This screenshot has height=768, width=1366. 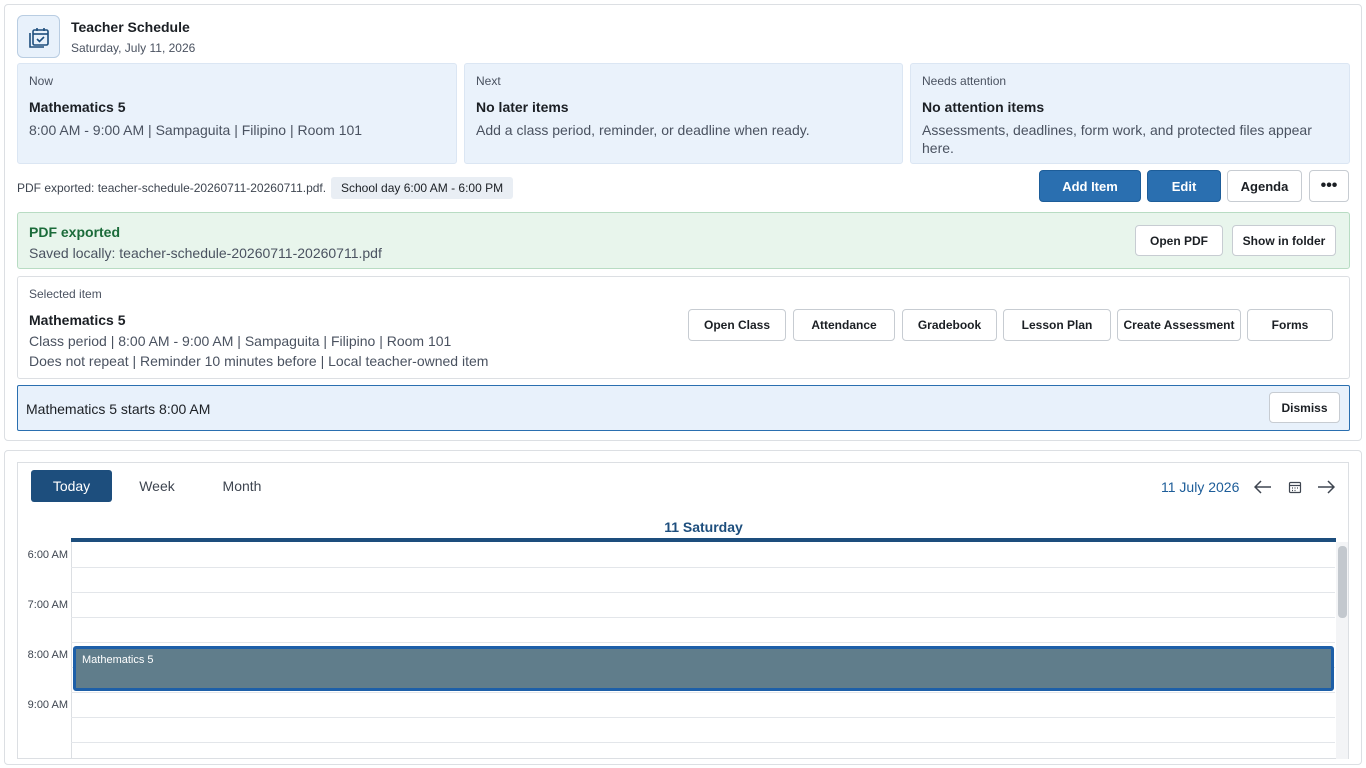 What do you see at coordinates (1090, 186) in the screenshot?
I see `add-item-button: Add Item` at bounding box center [1090, 186].